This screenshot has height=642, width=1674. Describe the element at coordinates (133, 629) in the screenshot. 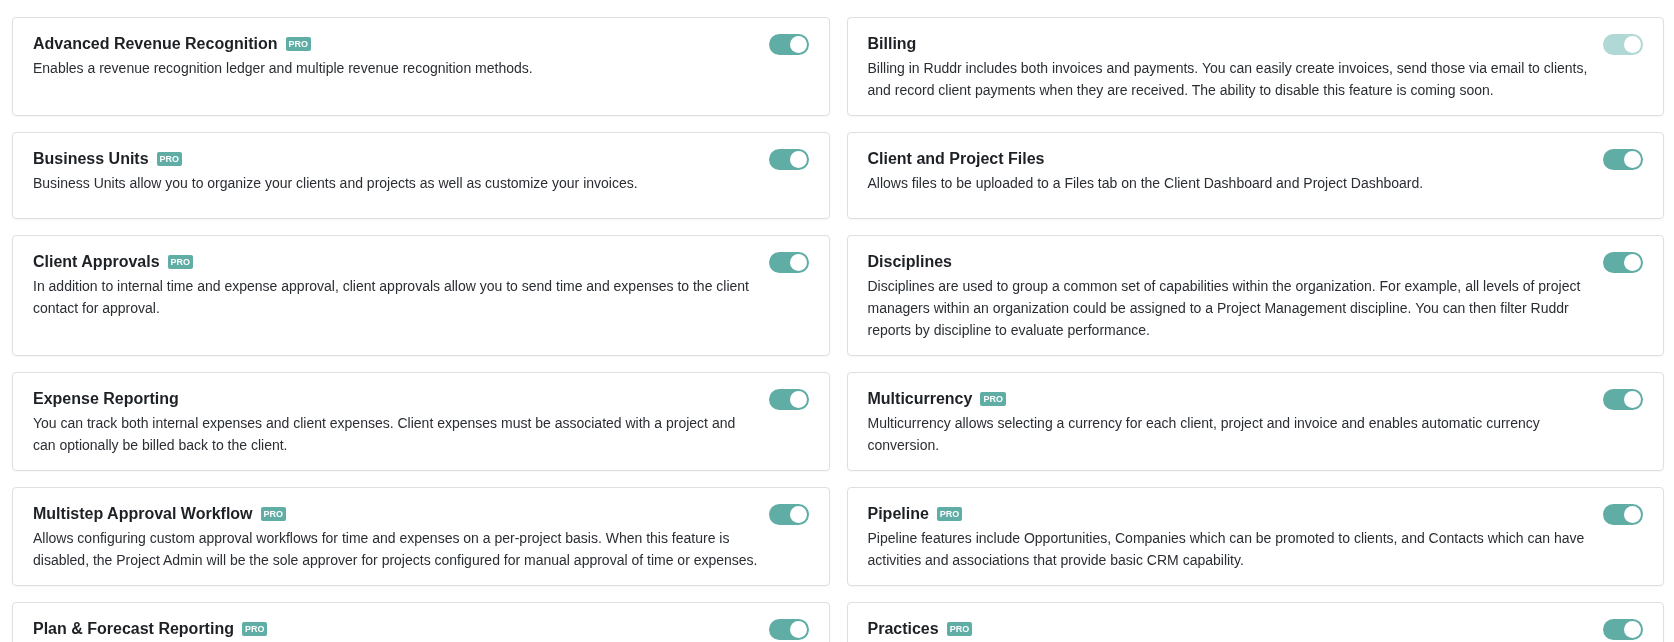

I see `feature-title: Plan & Forecast Reporting` at that location.